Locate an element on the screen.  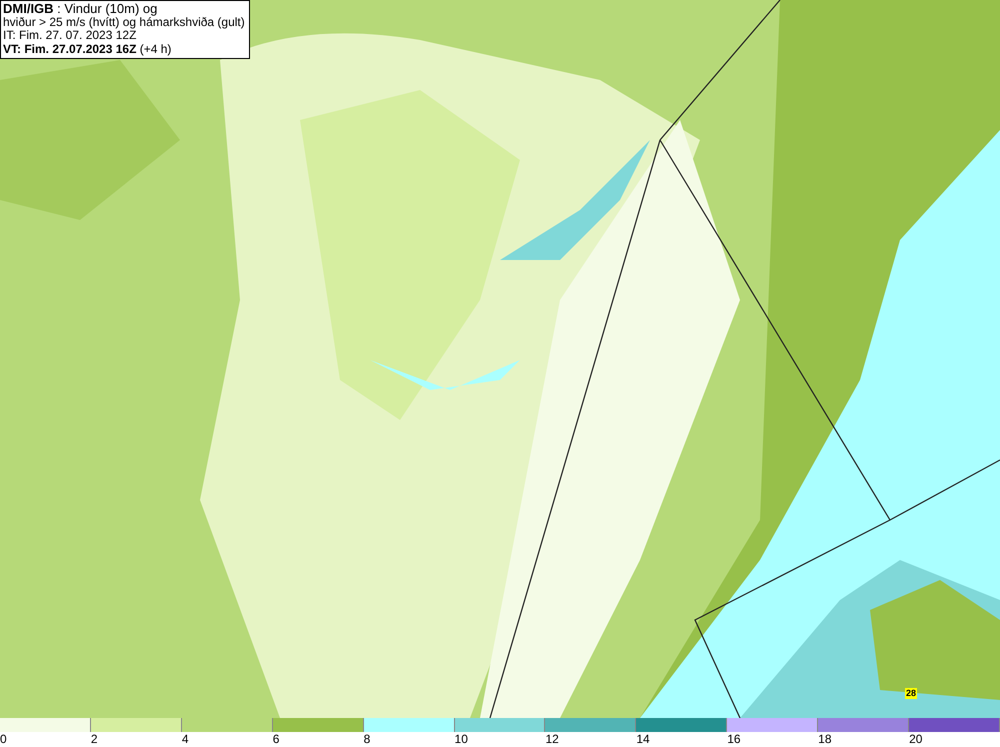
legend-tick-label: 12 is located at coordinates (552, 739).